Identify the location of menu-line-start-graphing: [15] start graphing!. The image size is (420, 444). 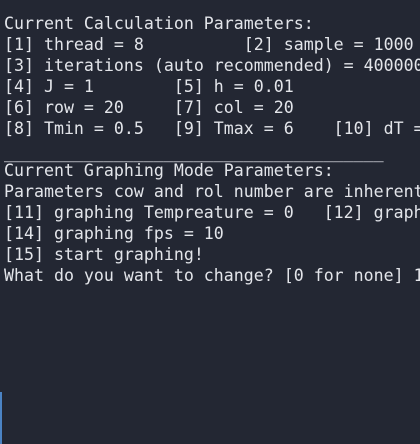
(104, 254).